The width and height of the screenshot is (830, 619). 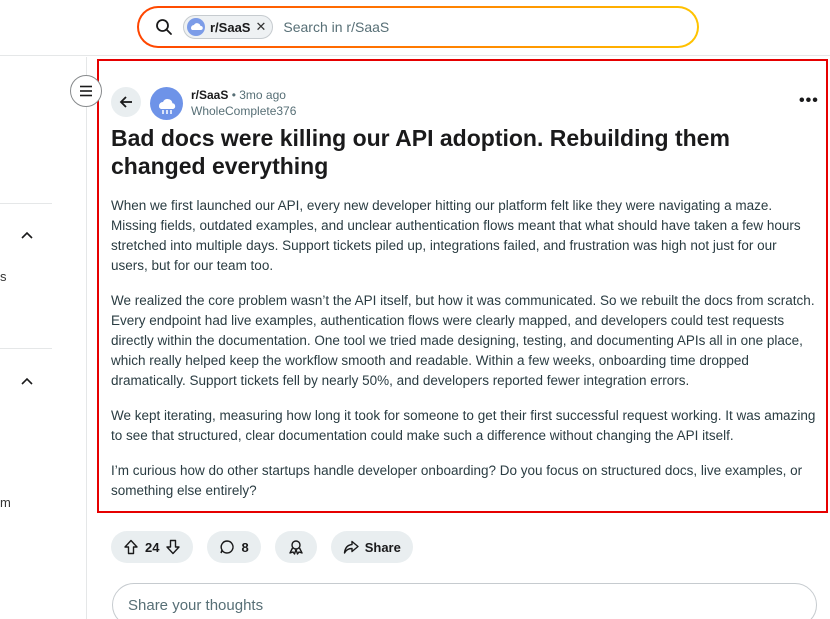 I want to click on back-button, so click(x=126, y=102).